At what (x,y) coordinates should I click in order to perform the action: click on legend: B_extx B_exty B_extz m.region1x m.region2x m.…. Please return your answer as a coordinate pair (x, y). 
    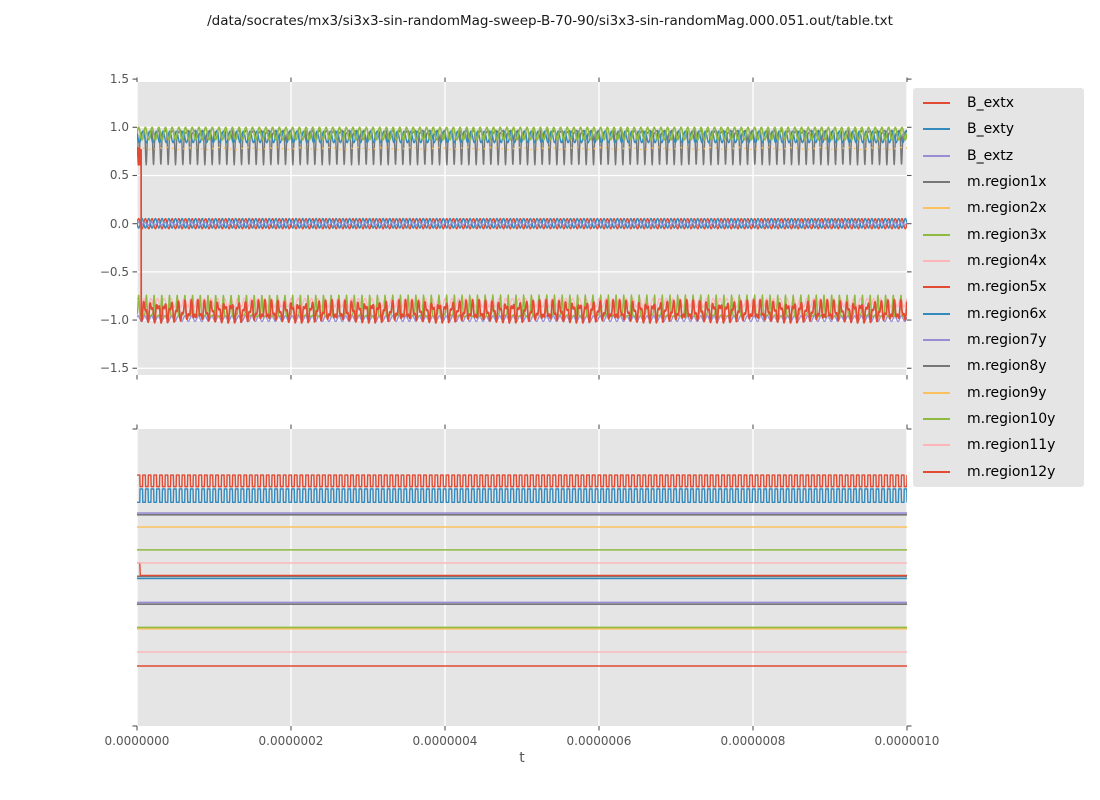
    Looking at the image, I should click on (998, 287).